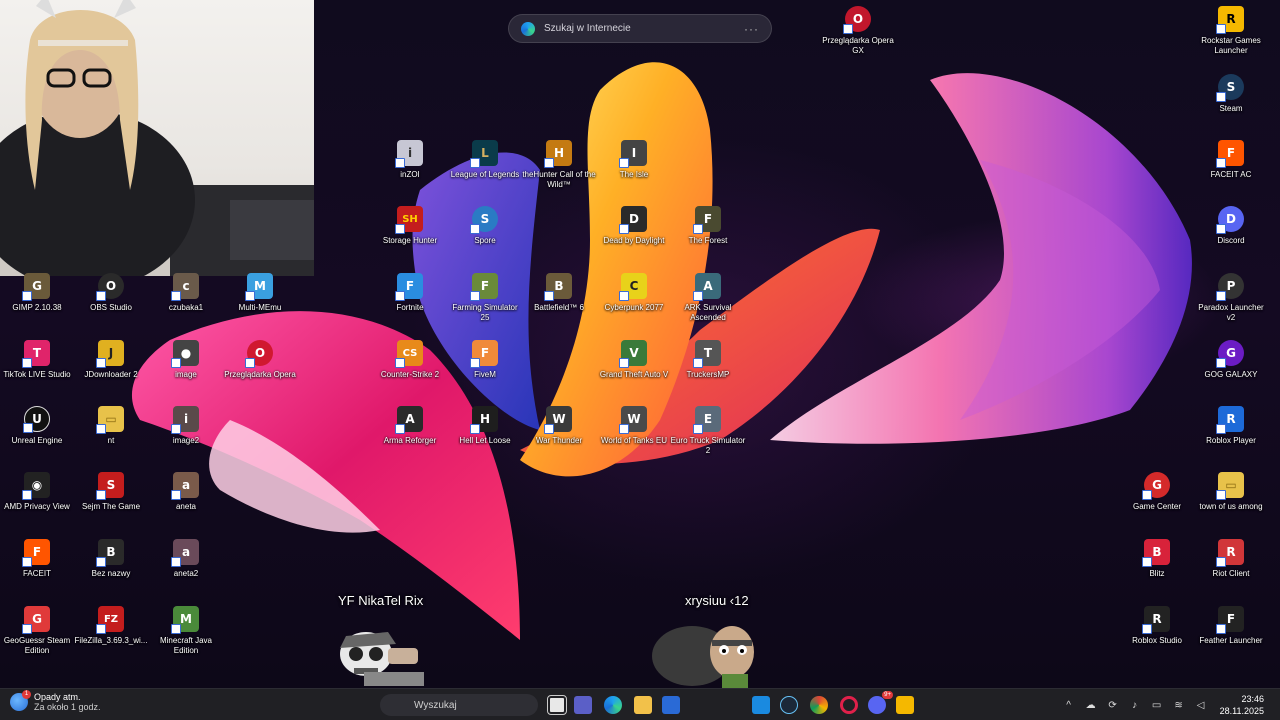 The height and width of the screenshot is (720, 1280). I want to click on desktop-icon-arma: A Arma Reforger, so click(410, 426).